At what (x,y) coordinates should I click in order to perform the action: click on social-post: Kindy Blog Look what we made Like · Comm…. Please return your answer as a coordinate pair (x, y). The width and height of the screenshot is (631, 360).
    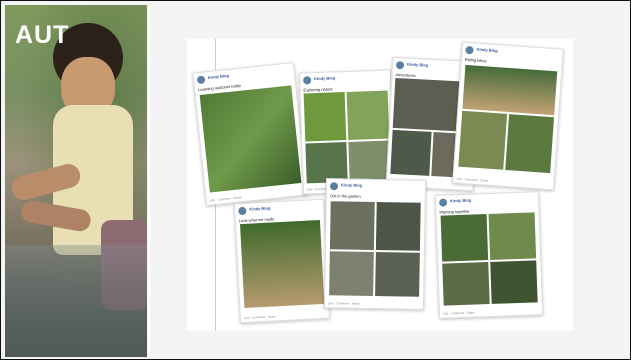
    Looking at the image, I should click on (282, 261).